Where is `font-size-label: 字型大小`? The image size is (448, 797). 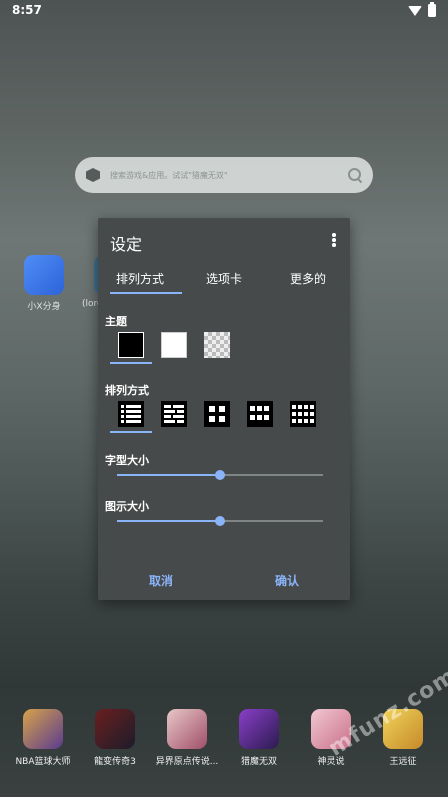
font-size-label: 字型大小 is located at coordinates (127, 460).